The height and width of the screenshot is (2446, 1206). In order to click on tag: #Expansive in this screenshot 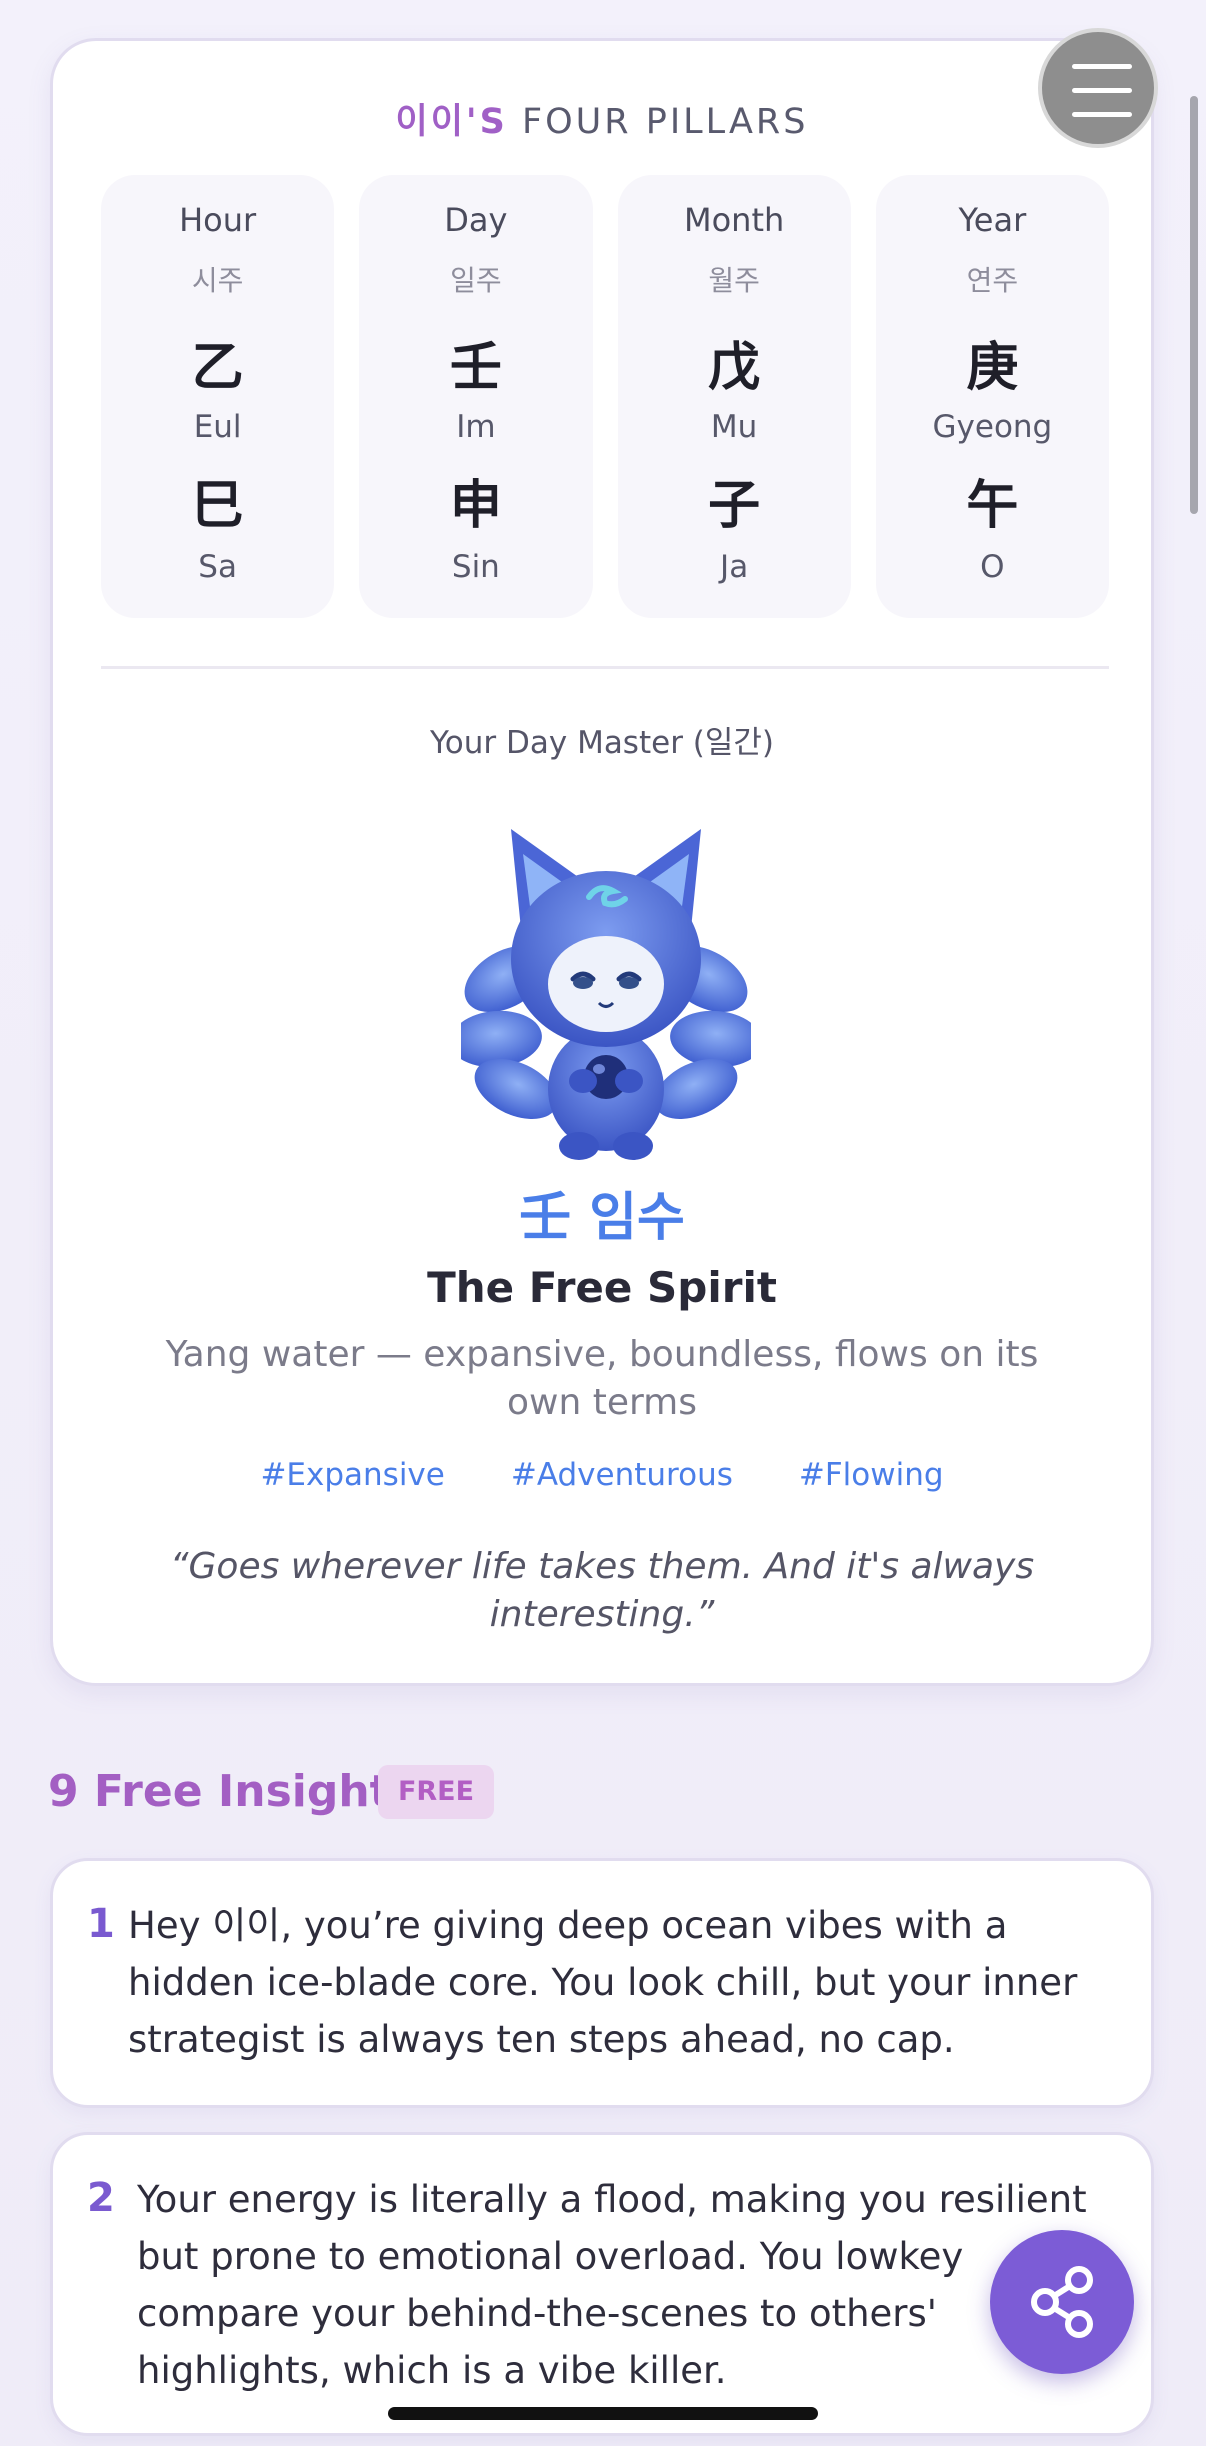, I will do `click(352, 1475)`.